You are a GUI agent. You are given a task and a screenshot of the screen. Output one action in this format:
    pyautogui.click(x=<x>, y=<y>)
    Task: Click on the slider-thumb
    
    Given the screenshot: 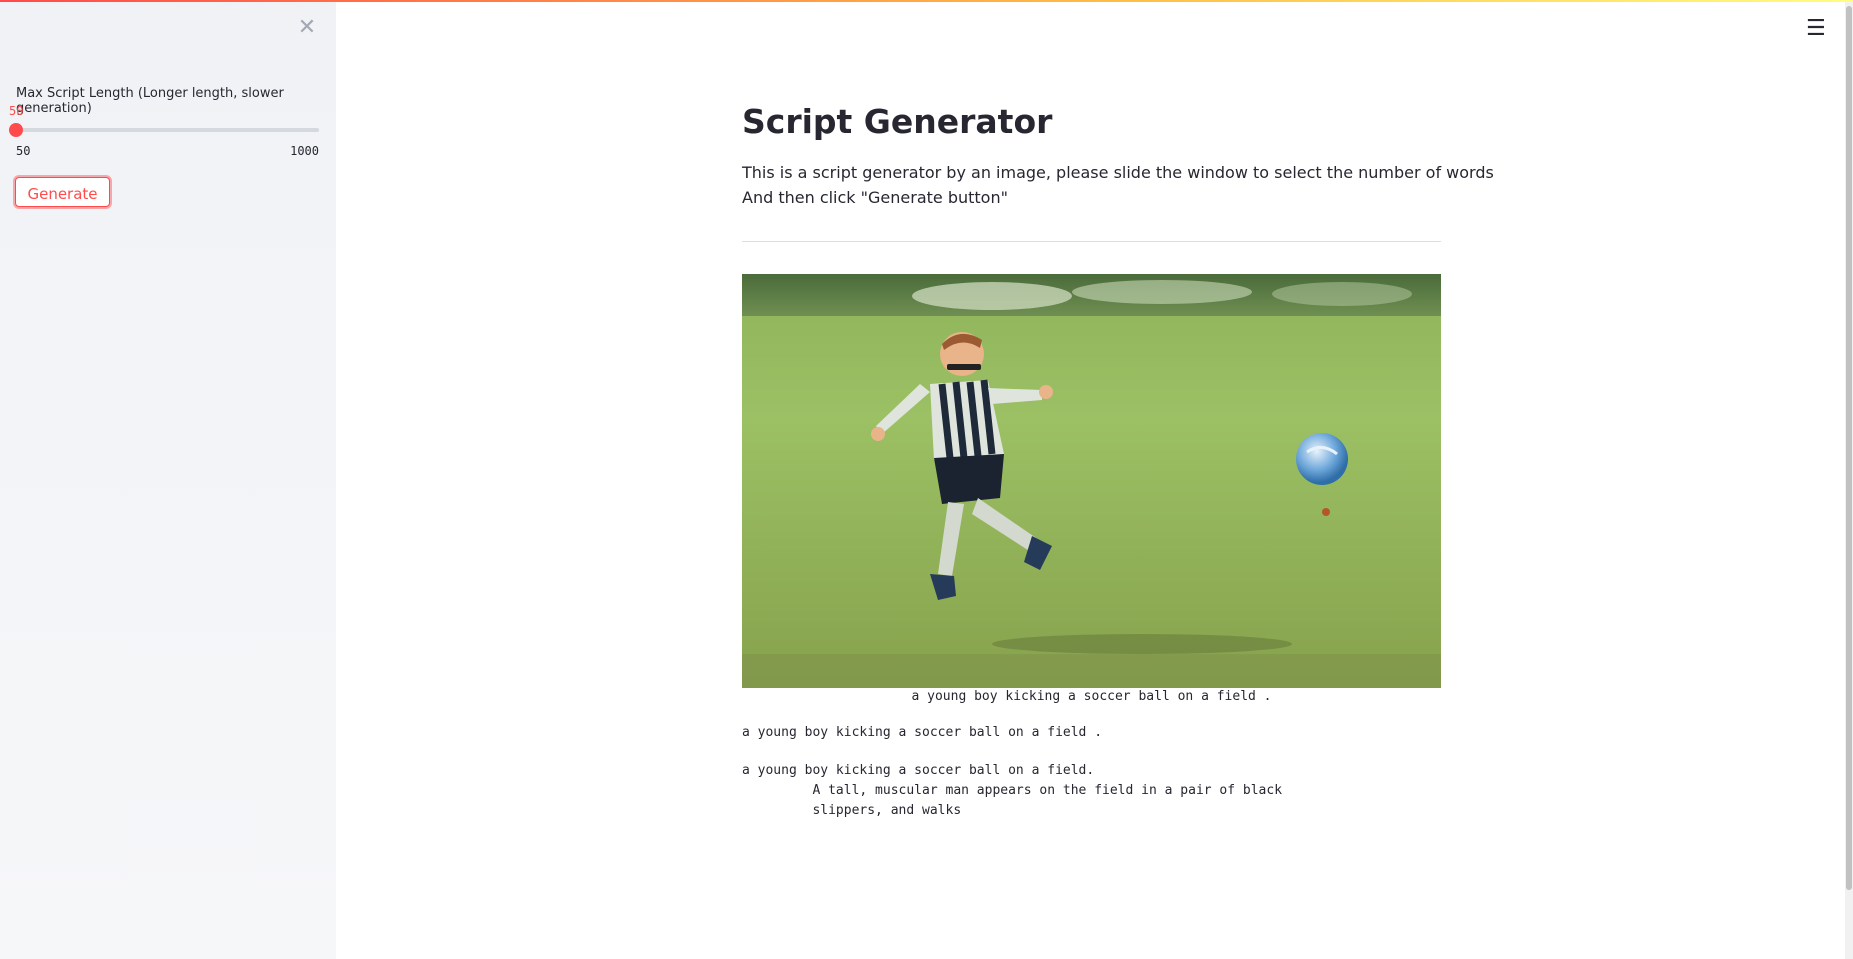 What is the action you would take?
    pyautogui.click(x=16, y=130)
    